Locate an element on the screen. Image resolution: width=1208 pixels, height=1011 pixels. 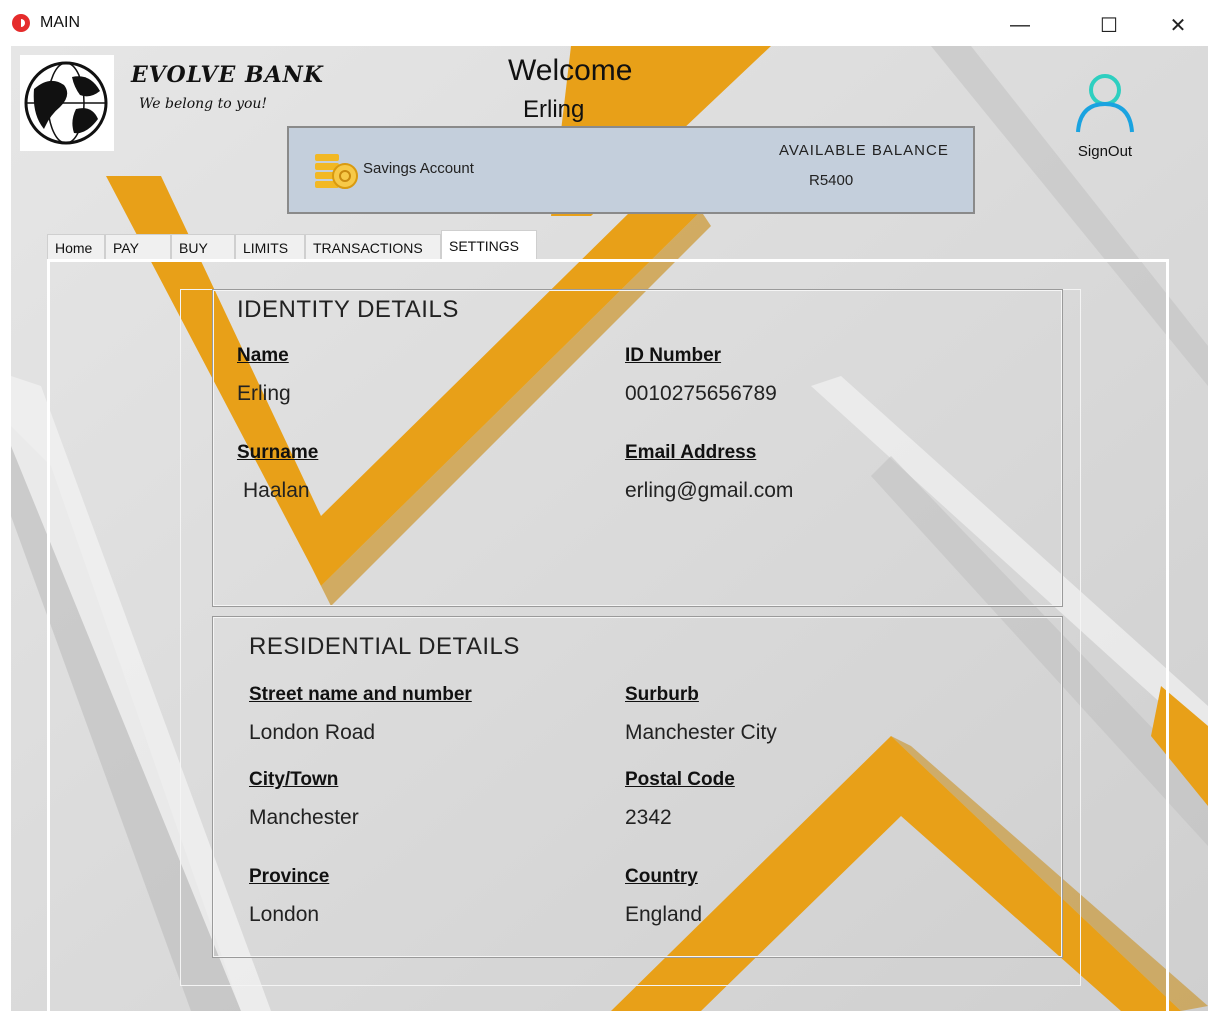
tab-home: Home is located at coordinates (76, 247).